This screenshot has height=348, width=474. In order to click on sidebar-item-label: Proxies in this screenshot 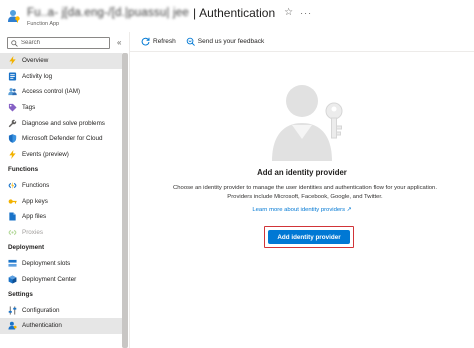, I will do `click(32, 232)`.